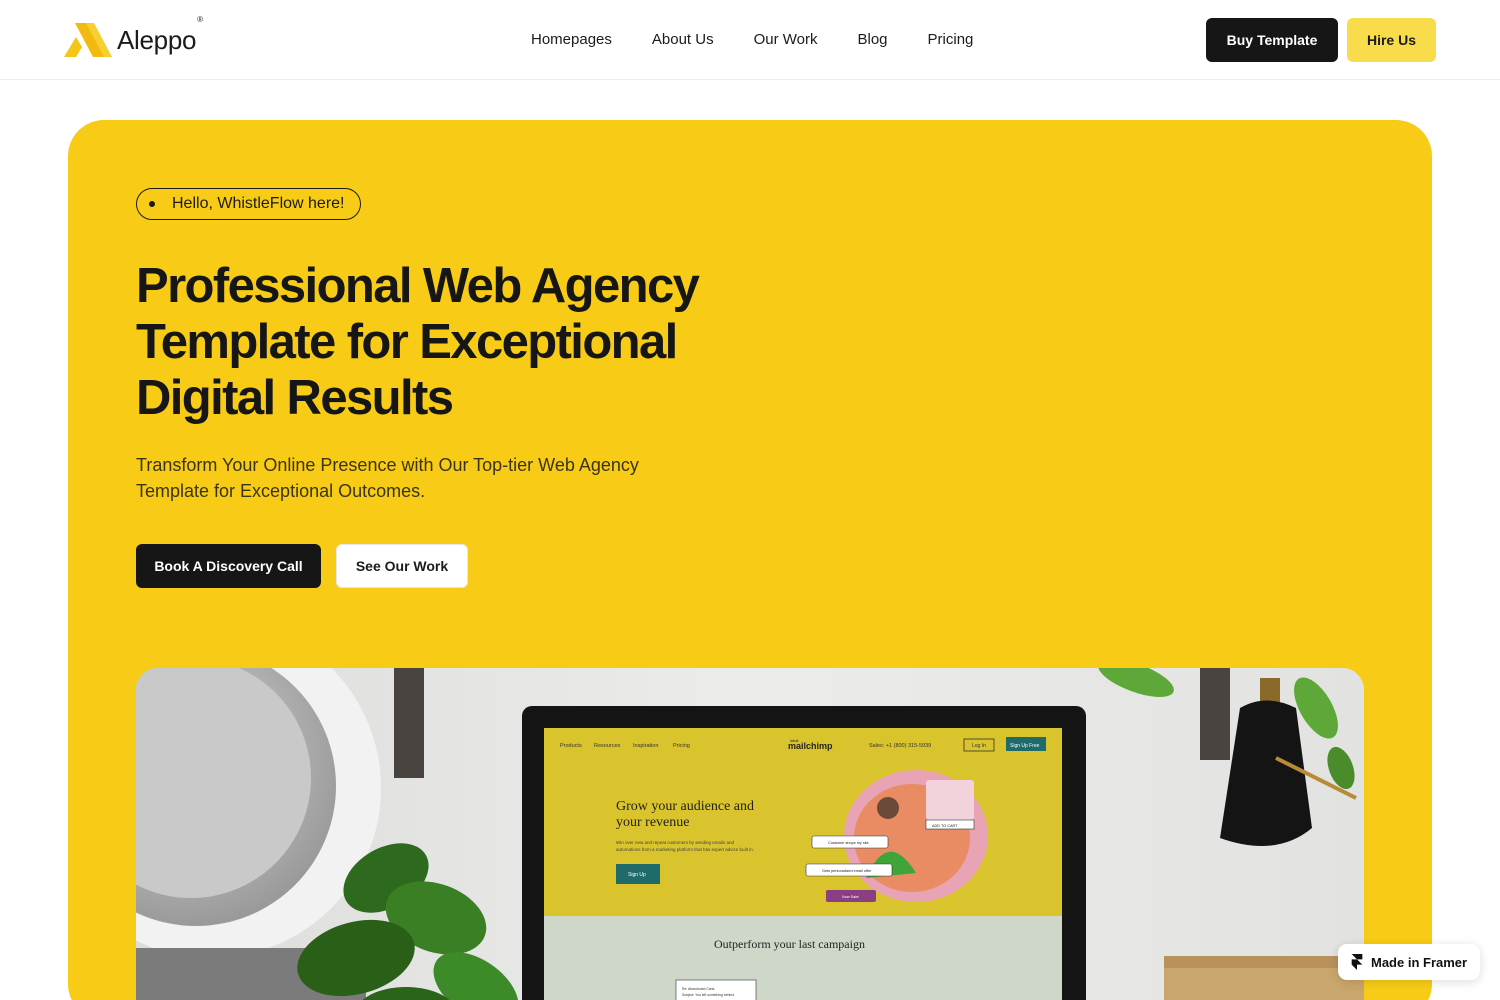 The height and width of the screenshot is (1000, 1500). What do you see at coordinates (258, 203) in the screenshot?
I see `pill-text: Hello, WhistleFlow here!` at bounding box center [258, 203].